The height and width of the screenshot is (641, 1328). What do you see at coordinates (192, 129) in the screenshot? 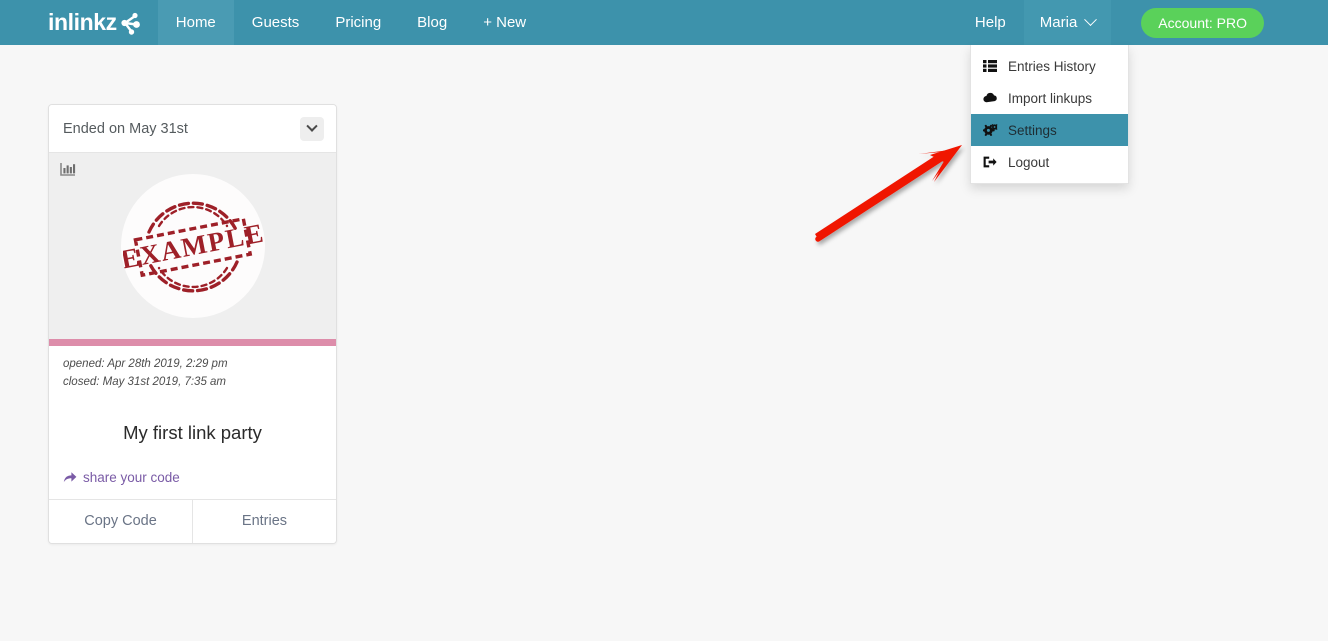
I see `card-header: Ended on May 31st` at bounding box center [192, 129].